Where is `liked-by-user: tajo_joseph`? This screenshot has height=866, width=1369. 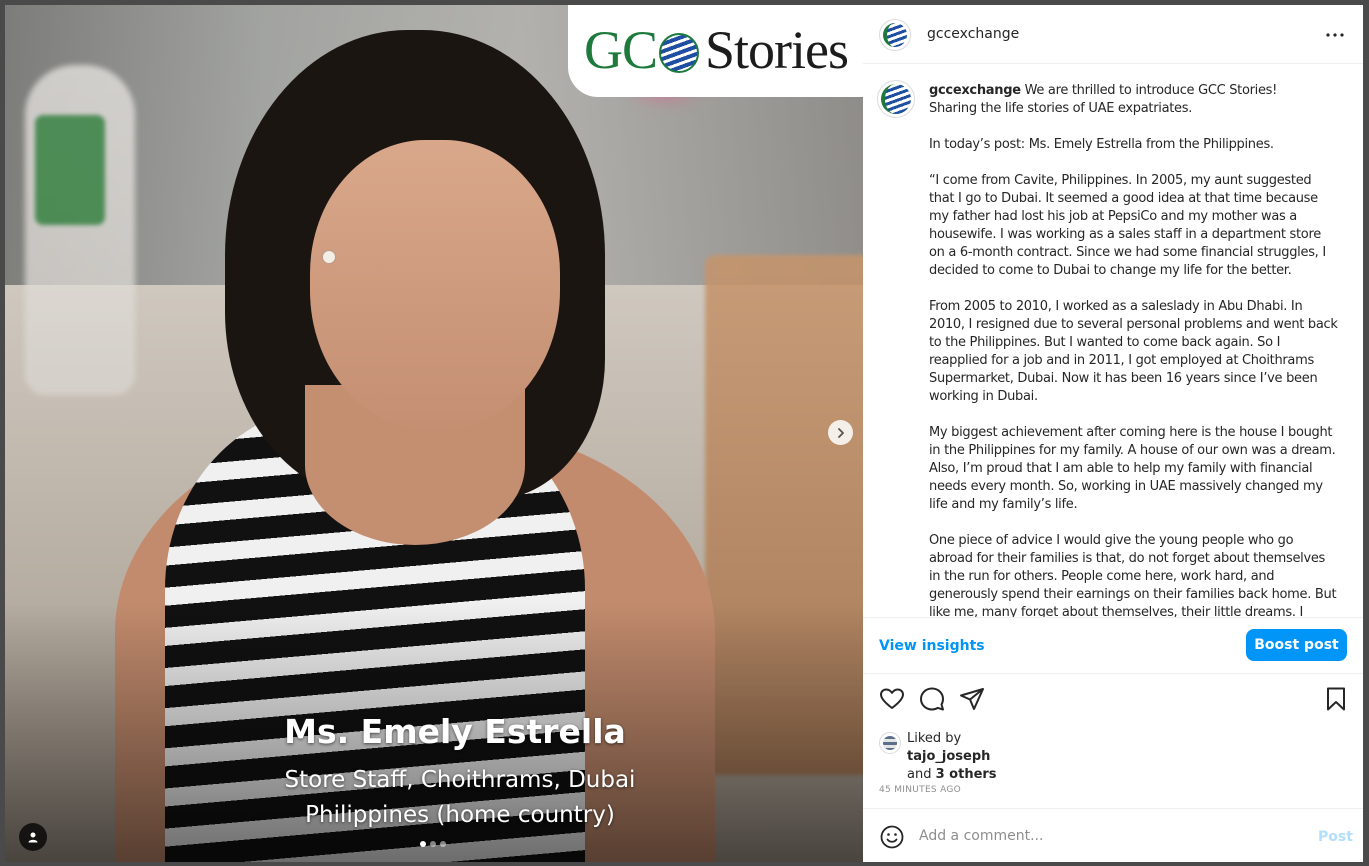
liked-by-user: tajo_joseph is located at coordinates (948, 756).